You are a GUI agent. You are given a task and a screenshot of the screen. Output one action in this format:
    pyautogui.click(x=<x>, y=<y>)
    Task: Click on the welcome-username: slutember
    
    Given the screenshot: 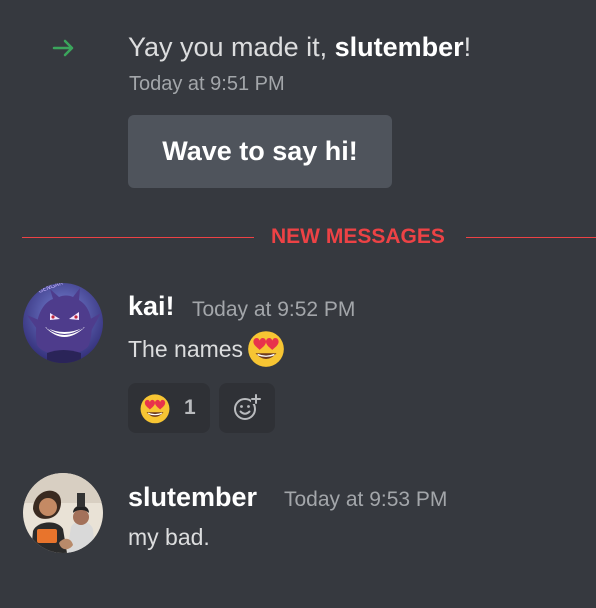 What is the action you would take?
    pyautogui.click(x=399, y=47)
    